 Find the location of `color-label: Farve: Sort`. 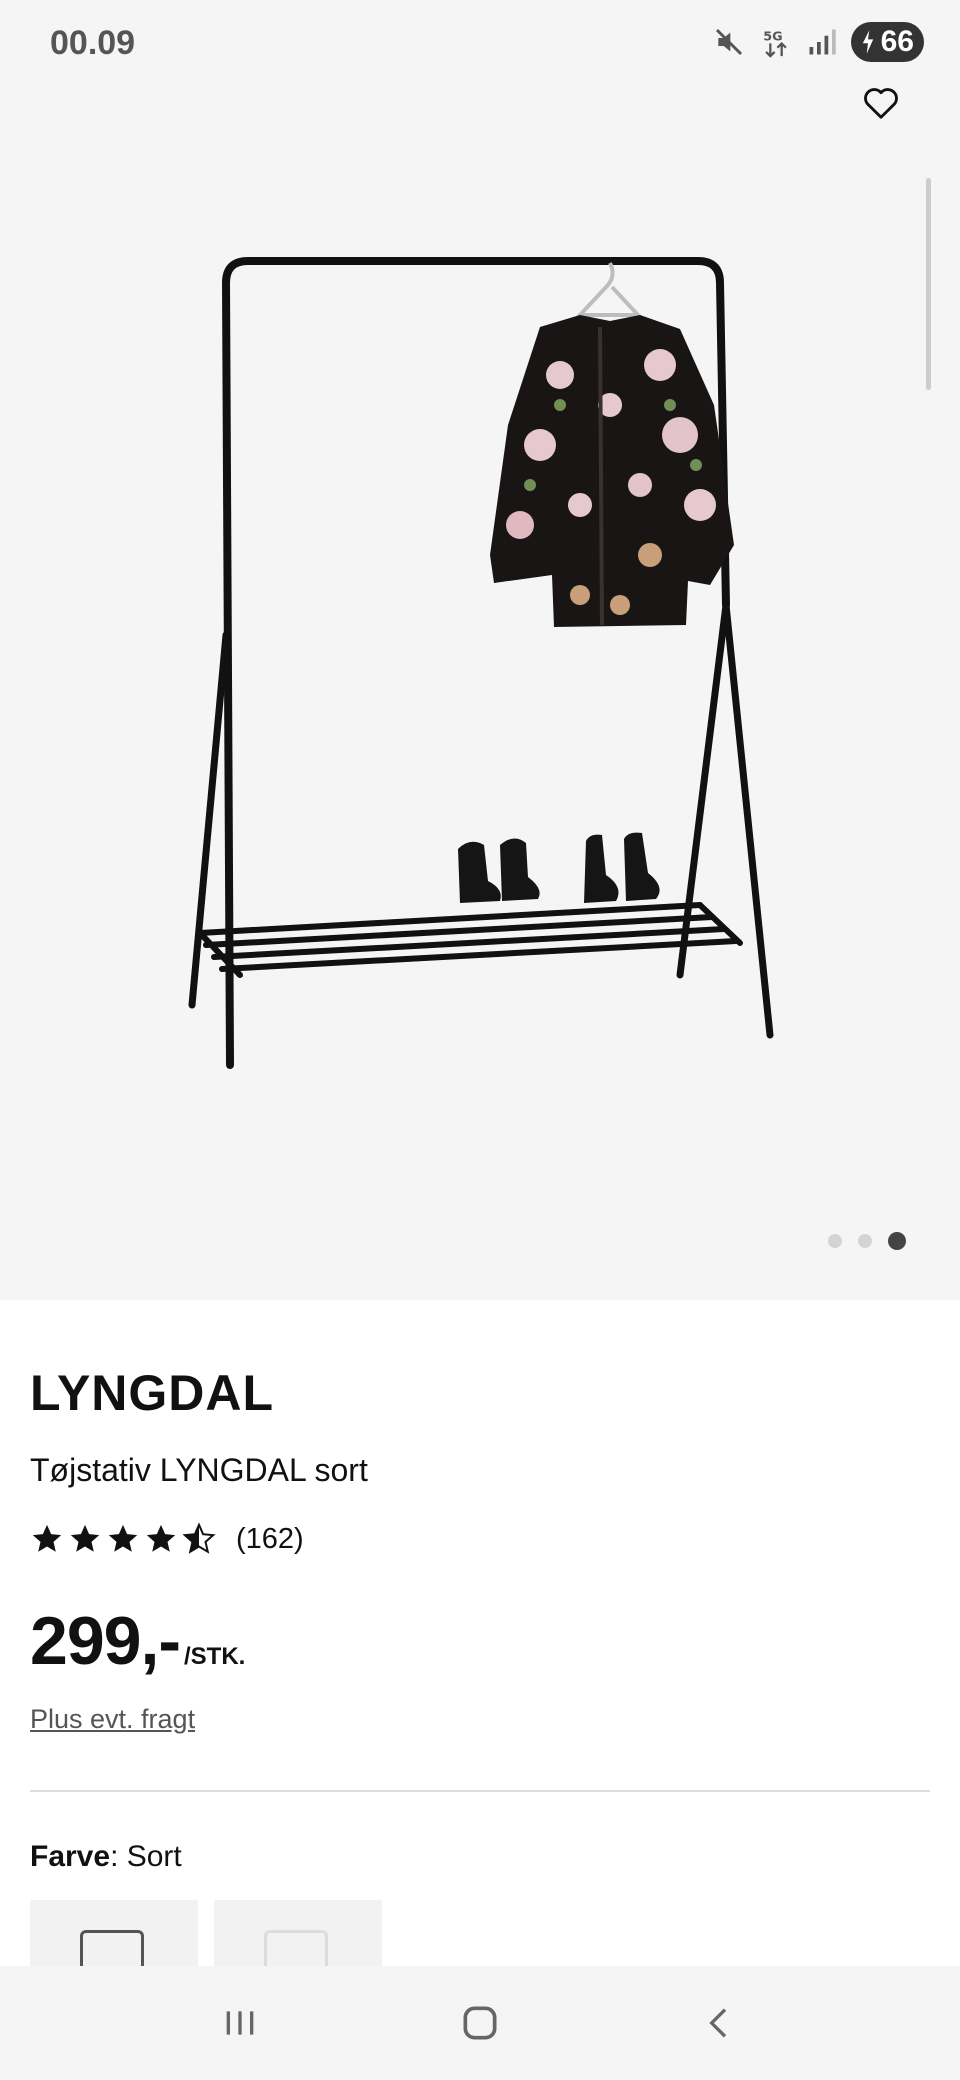

color-label: Farve: Sort is located at coordinates (106, 1857).